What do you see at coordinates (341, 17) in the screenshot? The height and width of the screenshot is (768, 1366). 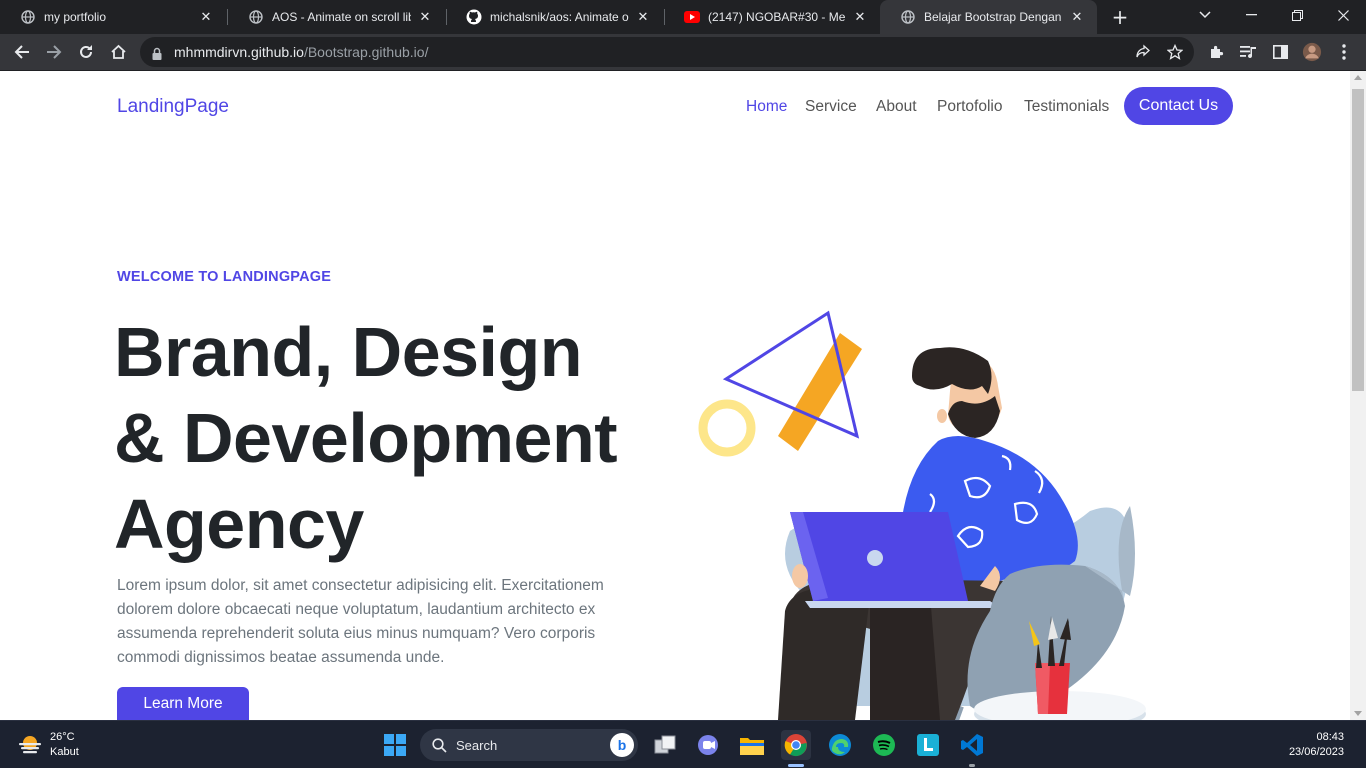 I see `tab-title: AOS - Animate on scroll library` at bounding box center [341, 17].